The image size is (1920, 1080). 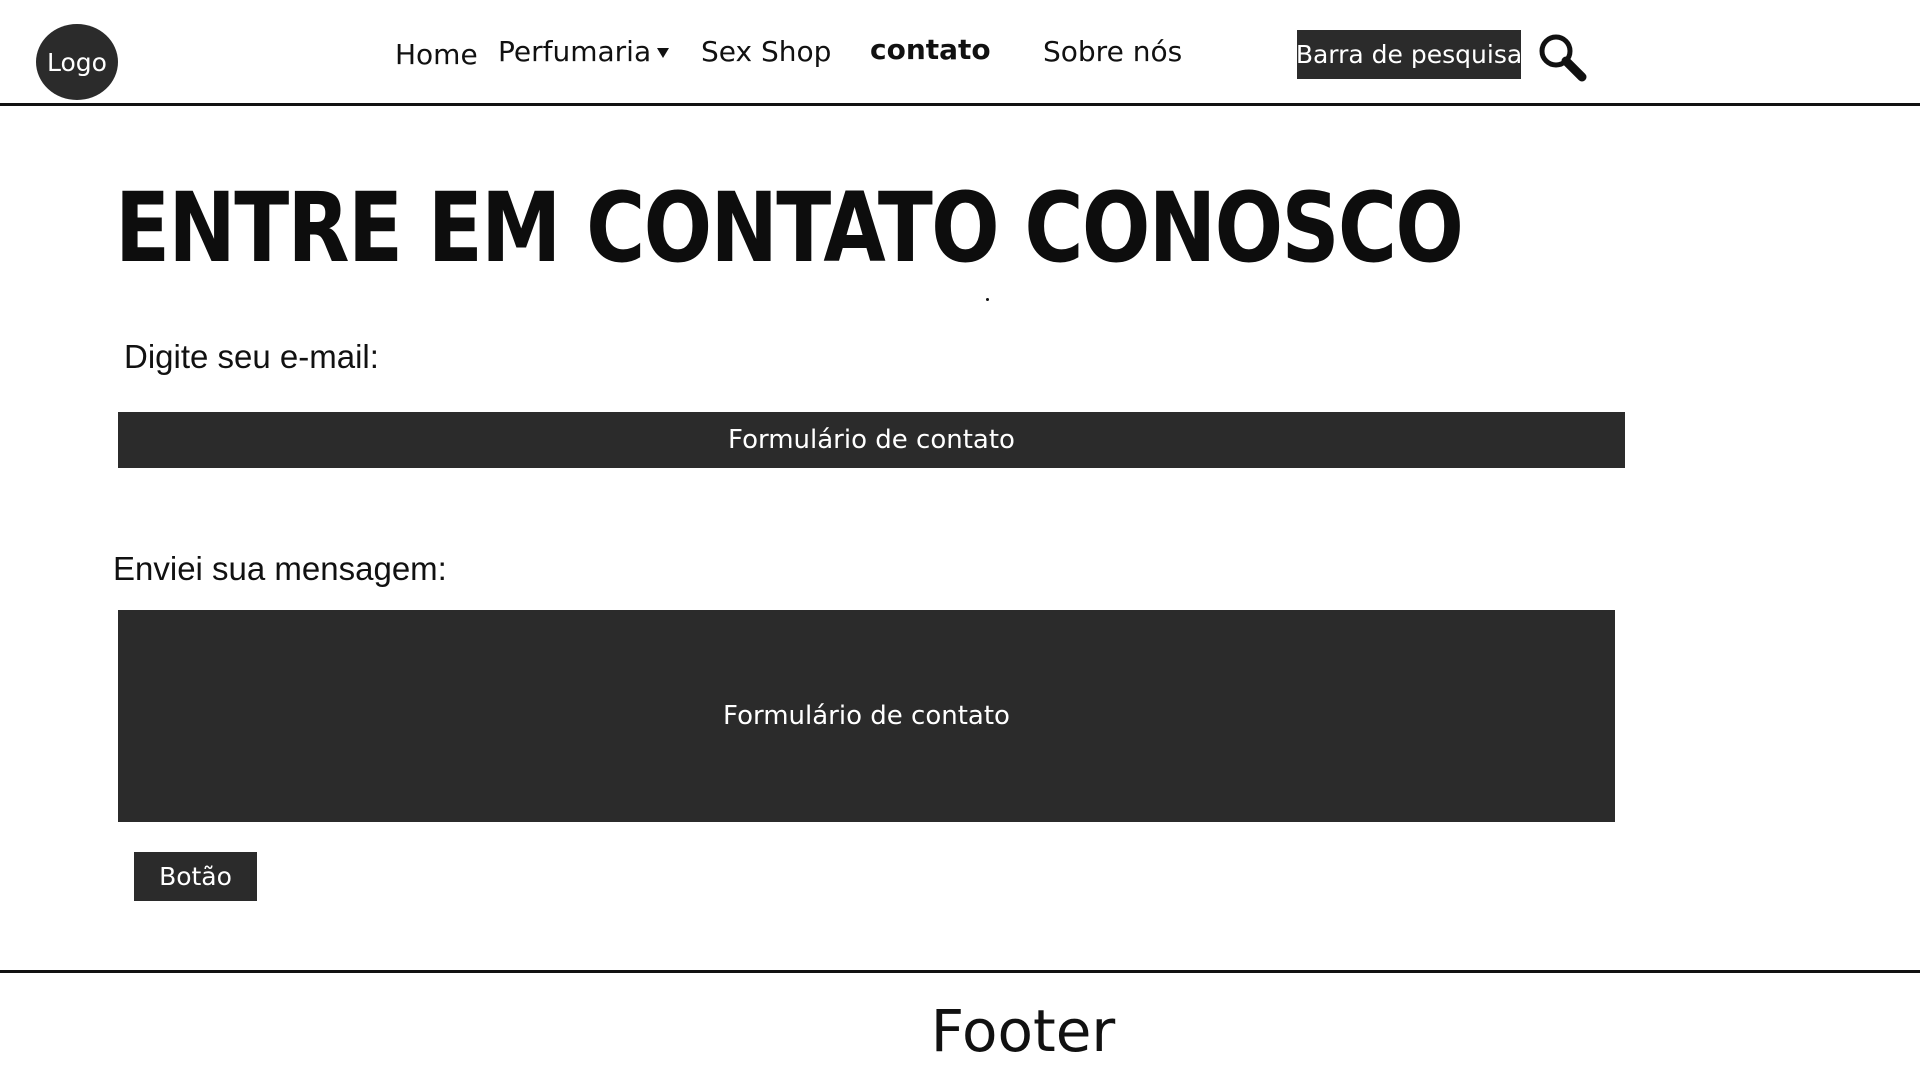 What do you see at coordinates (871, 440) in the screenshot?
I see `email-field: Formulário de contato` at bounding box center [871, 440].